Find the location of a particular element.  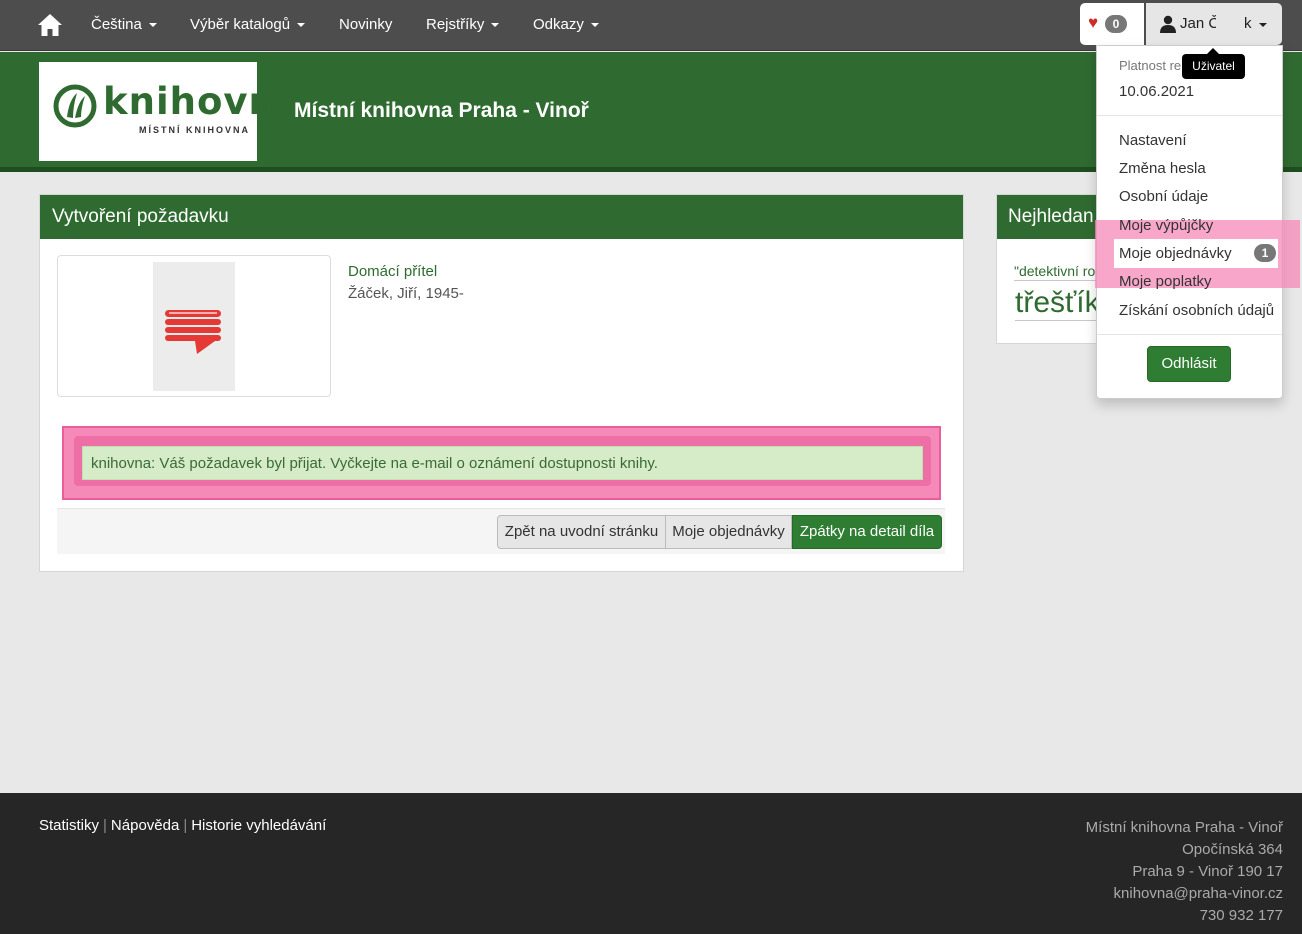

heart-icon: ♥ is located at coordinates (1093, 22).